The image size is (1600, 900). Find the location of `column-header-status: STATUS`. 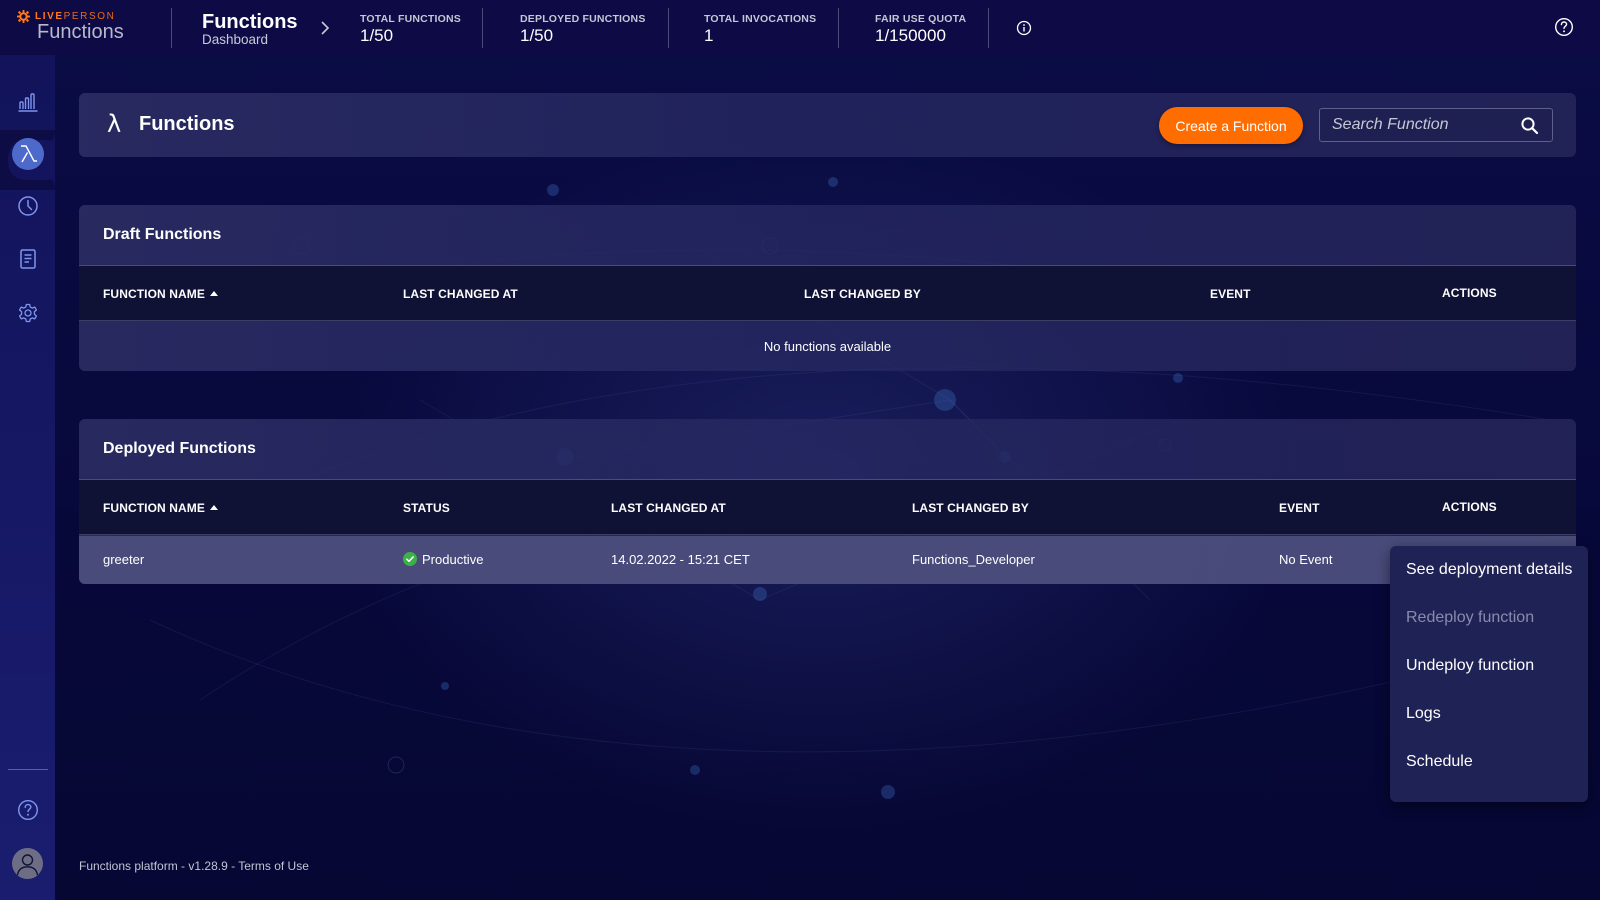

column-header-status: STATUS is located at coordinates (426, 508).